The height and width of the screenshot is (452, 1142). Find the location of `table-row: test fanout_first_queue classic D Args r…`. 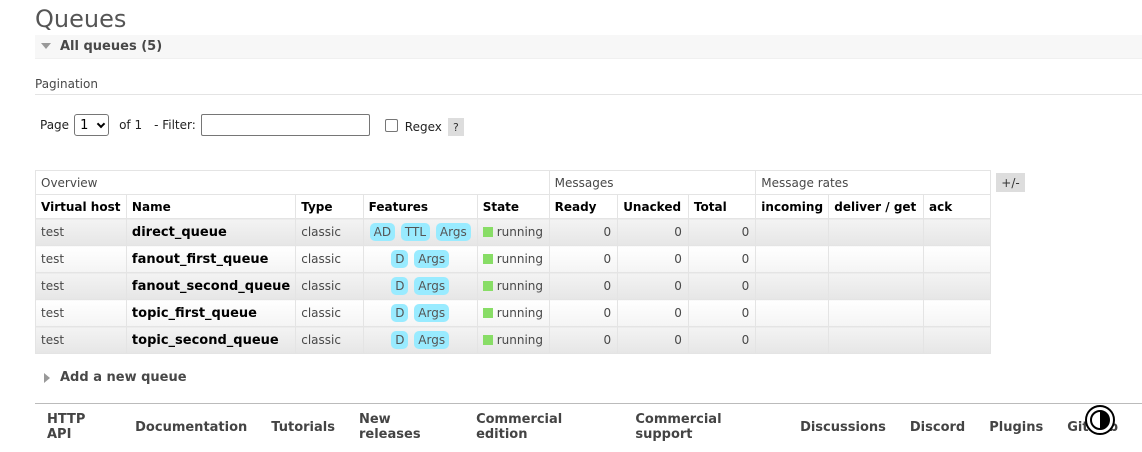

table-row: test fanout_first_queue classic D Args r… is located at coordinates (513, 259).